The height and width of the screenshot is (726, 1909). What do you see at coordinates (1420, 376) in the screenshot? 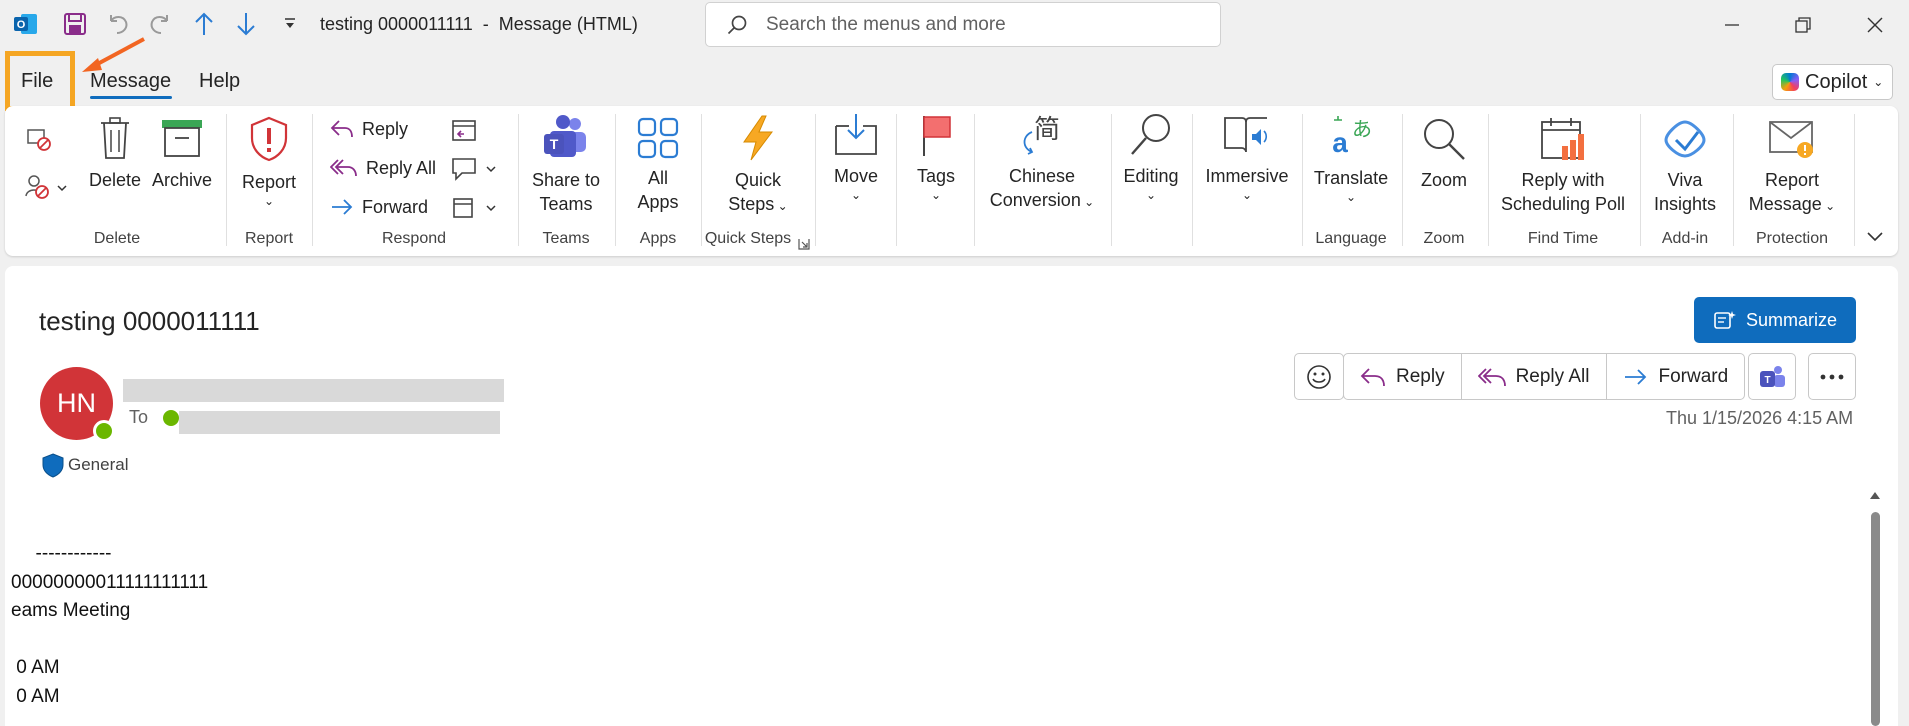
I see `action-reply-label: Reply` at bounding box center [1420, 376].